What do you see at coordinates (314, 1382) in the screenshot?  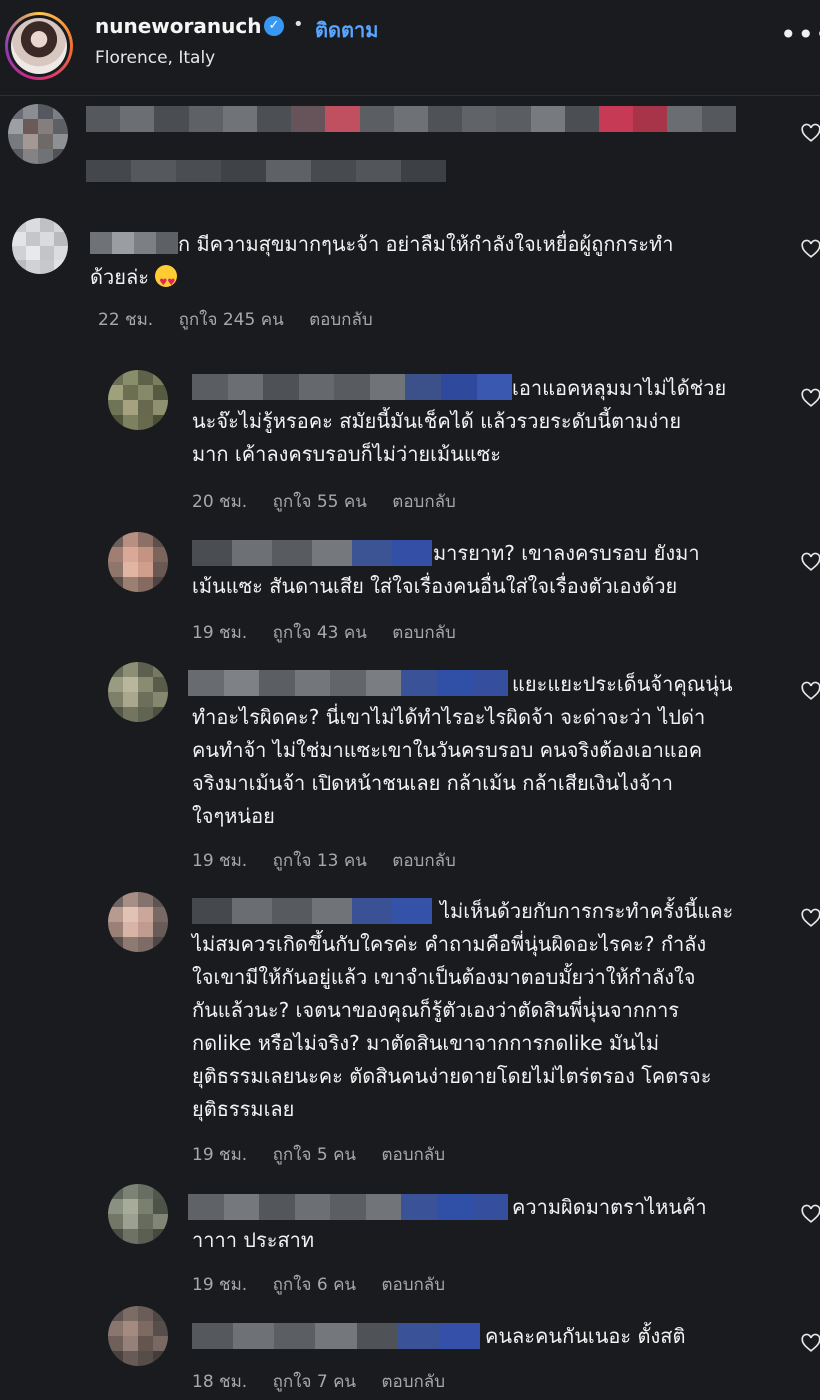 I see `comment-likes: ถูกใจ 7 คน` at bounding box center [314, 1382].